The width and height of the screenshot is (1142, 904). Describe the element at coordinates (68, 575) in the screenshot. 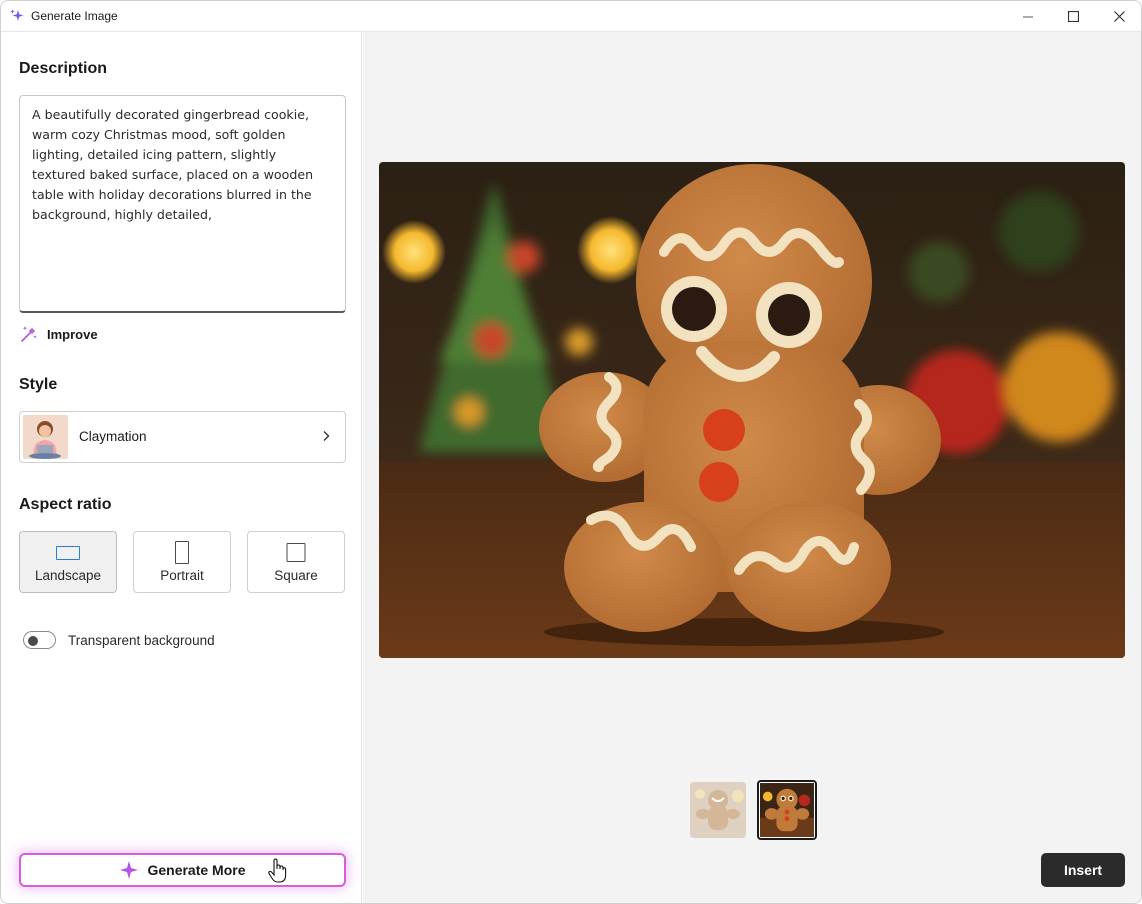

I see `aspect-landscape-label: Landscape` at that location.